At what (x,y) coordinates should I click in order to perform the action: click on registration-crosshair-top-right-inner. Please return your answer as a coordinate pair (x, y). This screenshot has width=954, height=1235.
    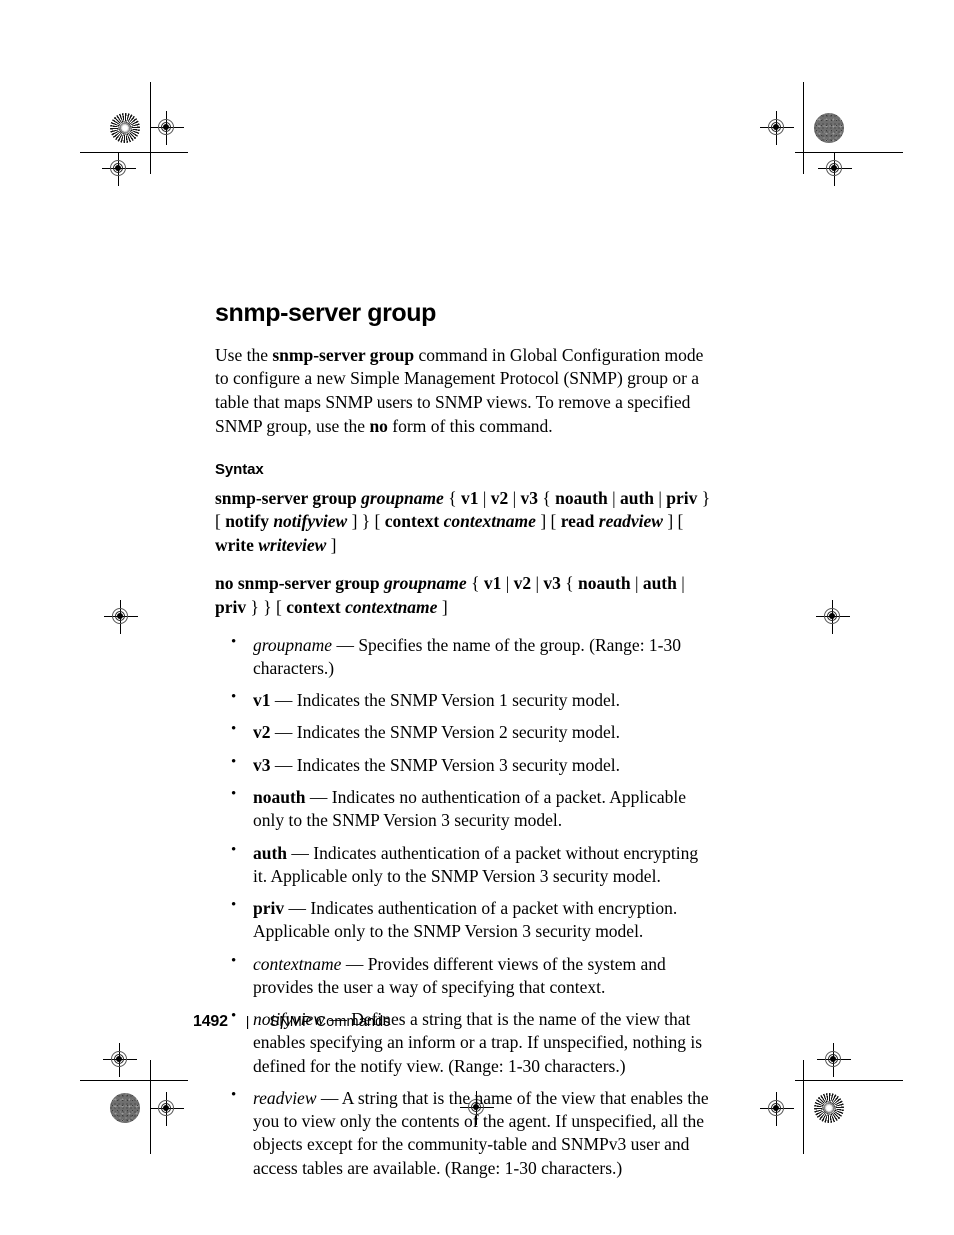
    Looking at the image, I should click on (777, 128).